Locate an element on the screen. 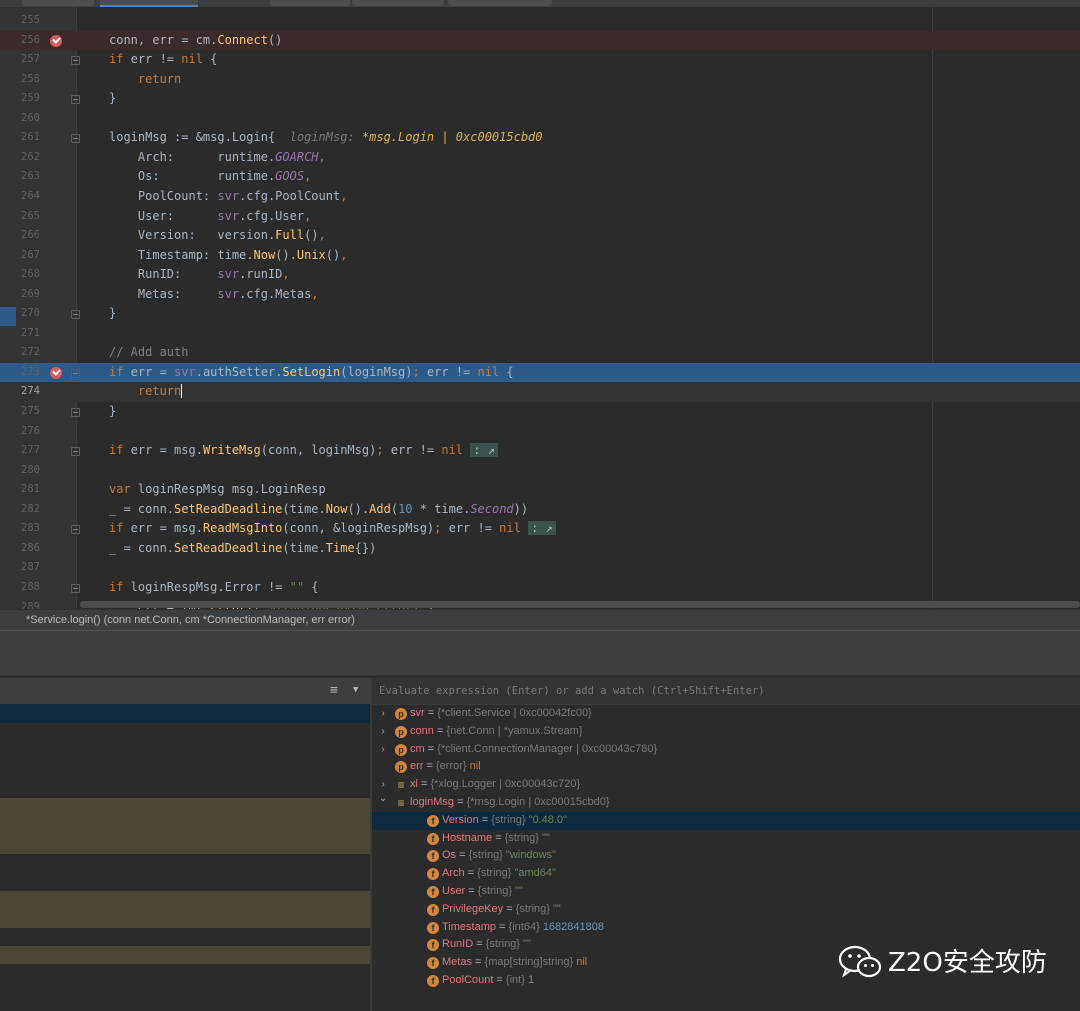 This screenshot has width=1080, height=1011. code-line: 262 Arch: runtime.GOARCH, is located at coordinates (540, 158).